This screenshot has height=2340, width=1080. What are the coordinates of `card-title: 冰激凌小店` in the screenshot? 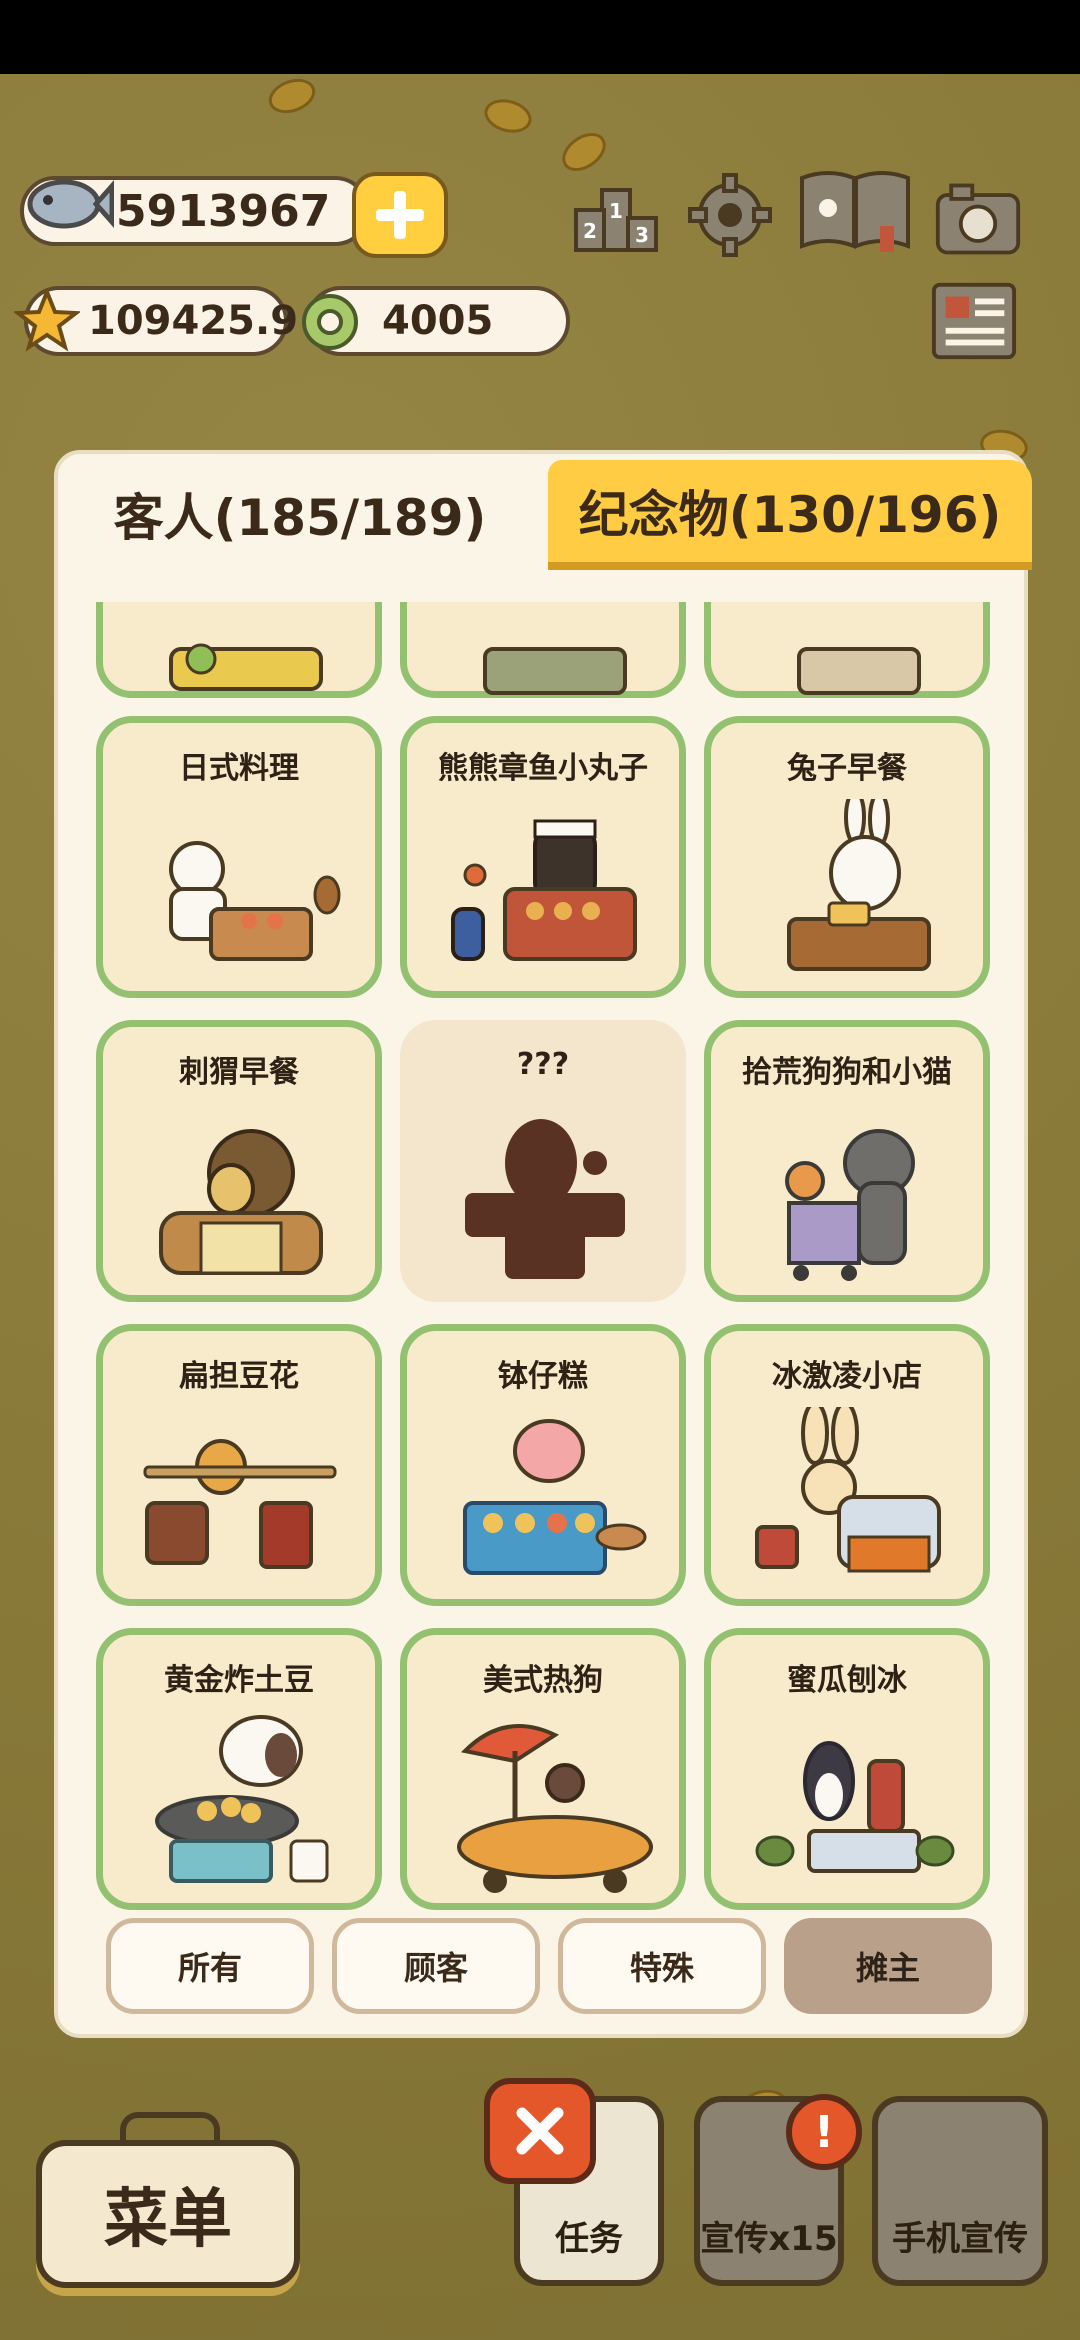 It's located at (847, 1376).